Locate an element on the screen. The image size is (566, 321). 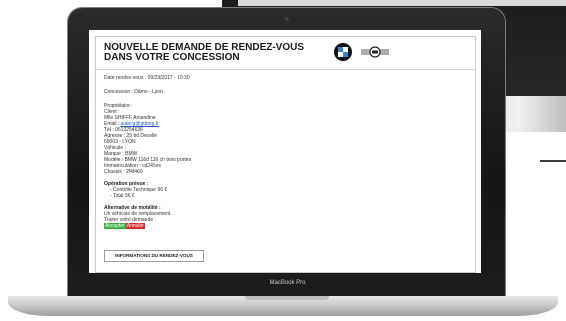
refuse-button: Annuler is located at coordinates (135, 226).